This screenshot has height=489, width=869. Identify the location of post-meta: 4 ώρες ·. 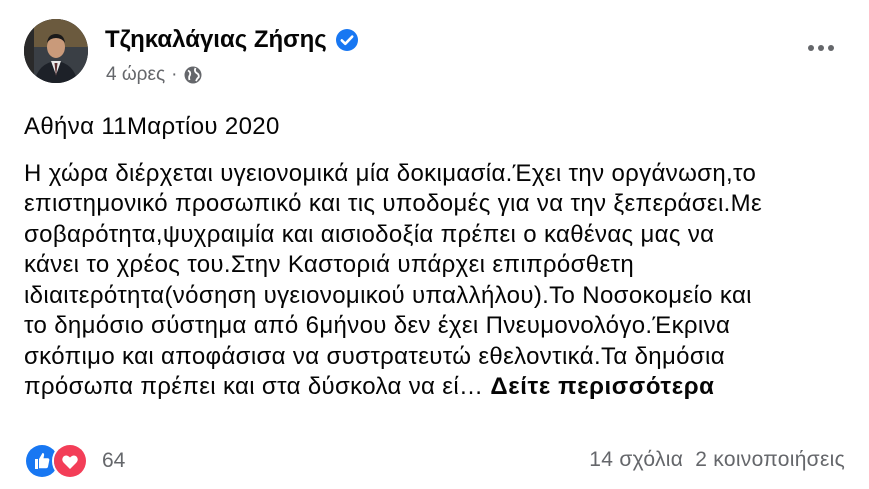
(154, 75).